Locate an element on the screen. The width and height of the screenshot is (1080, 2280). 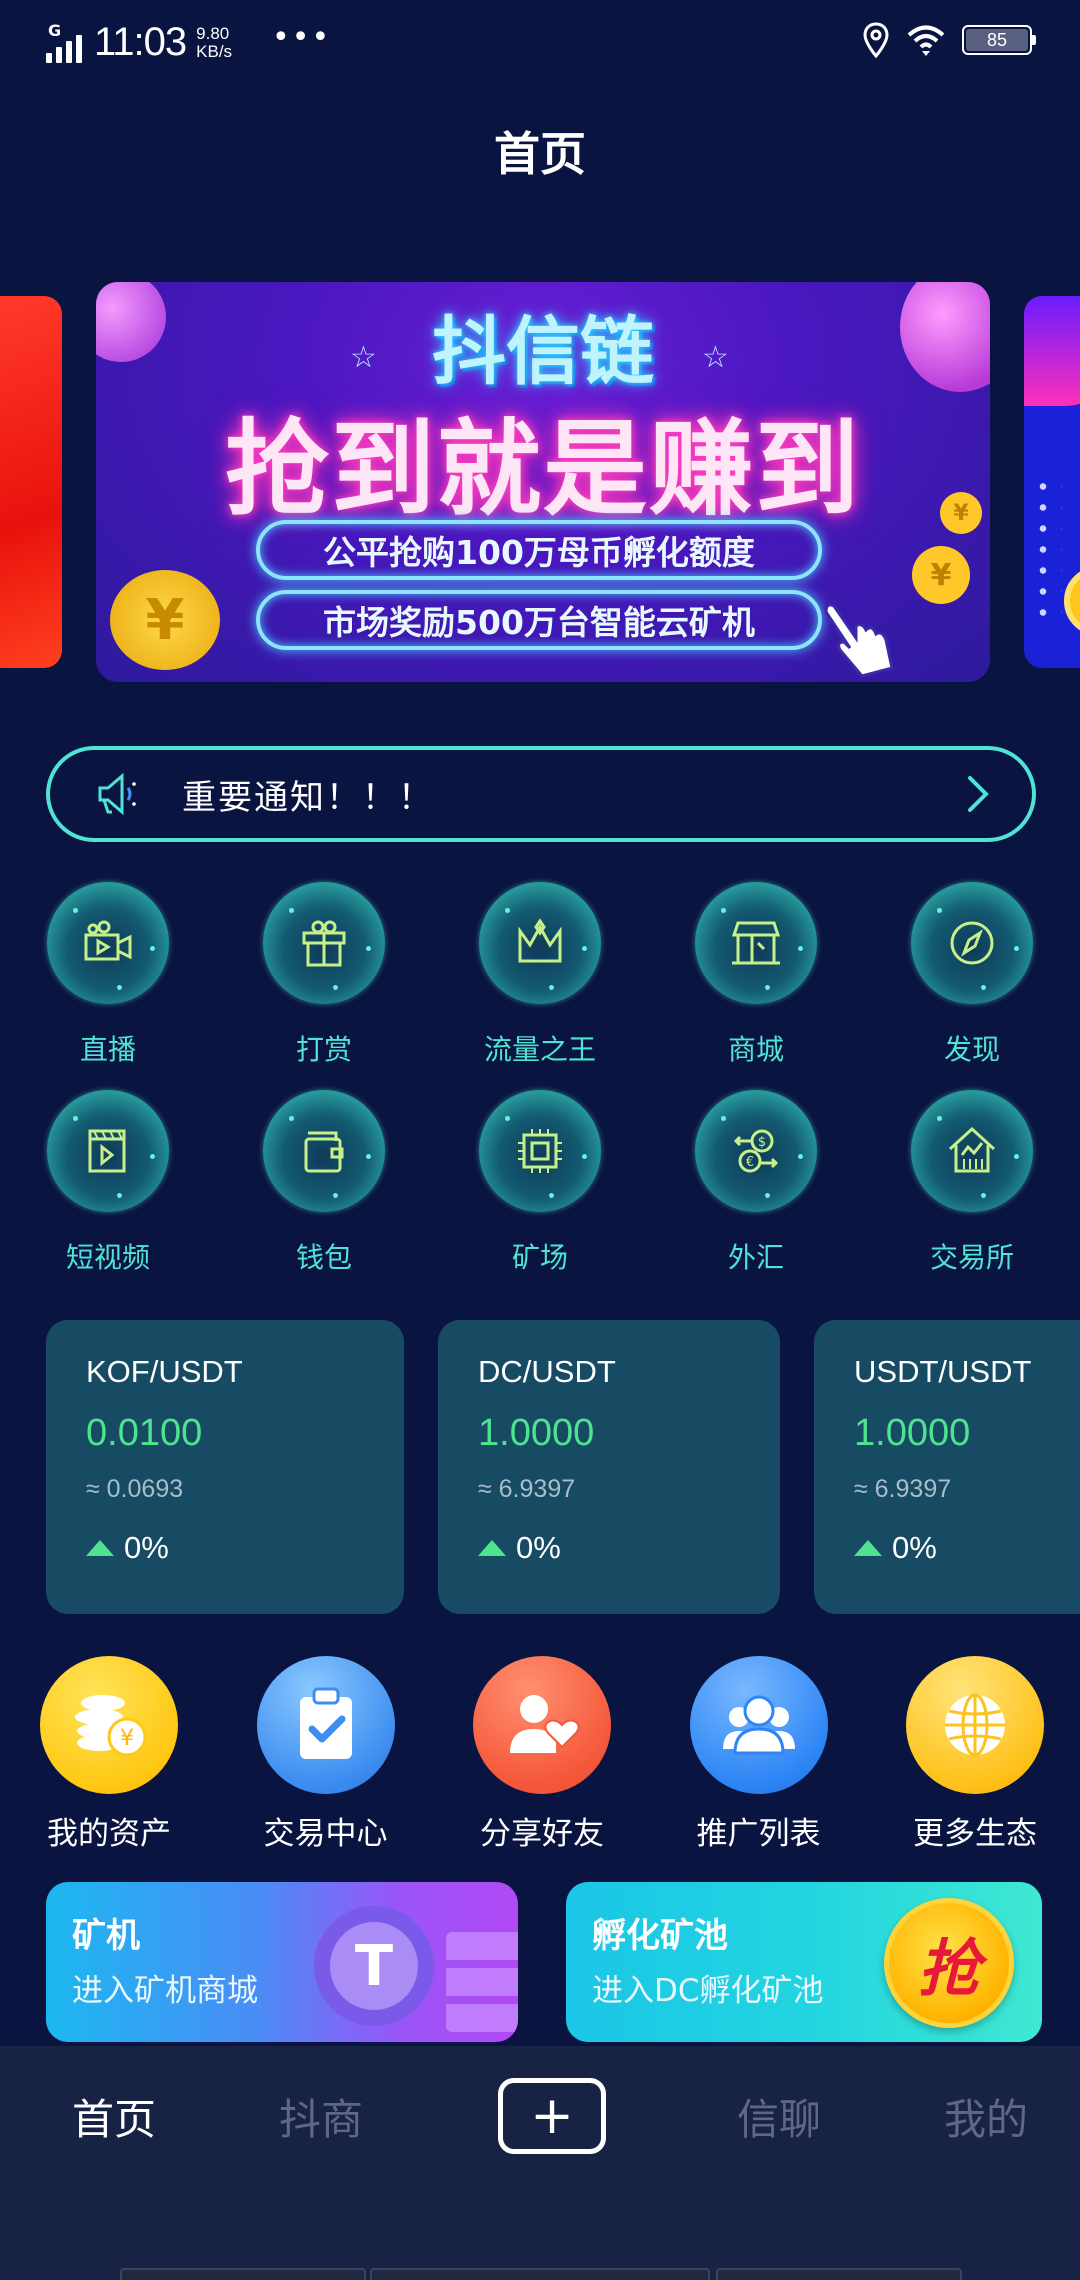
exchange-house-icon is located at coordinates (972, 1149).